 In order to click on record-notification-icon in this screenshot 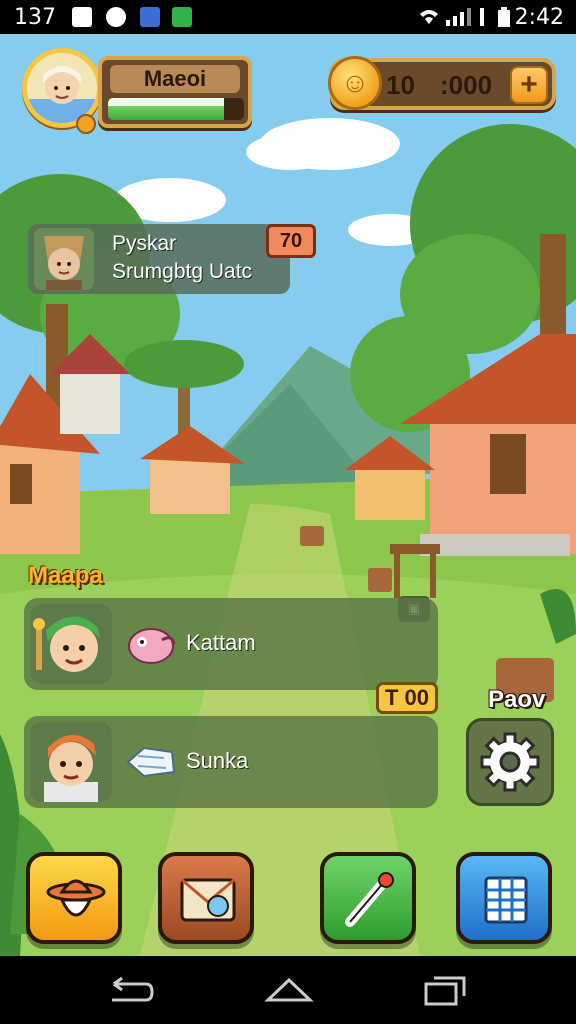, I will do `click(116, 17)`.